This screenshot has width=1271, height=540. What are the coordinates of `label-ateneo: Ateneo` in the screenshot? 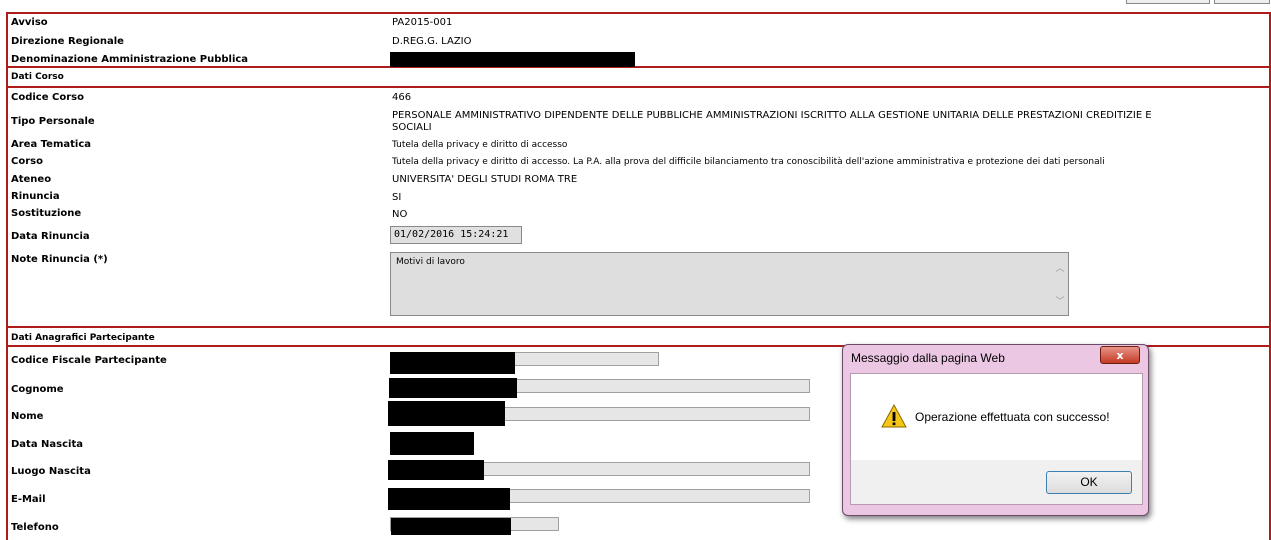 It's located at (31, 179).